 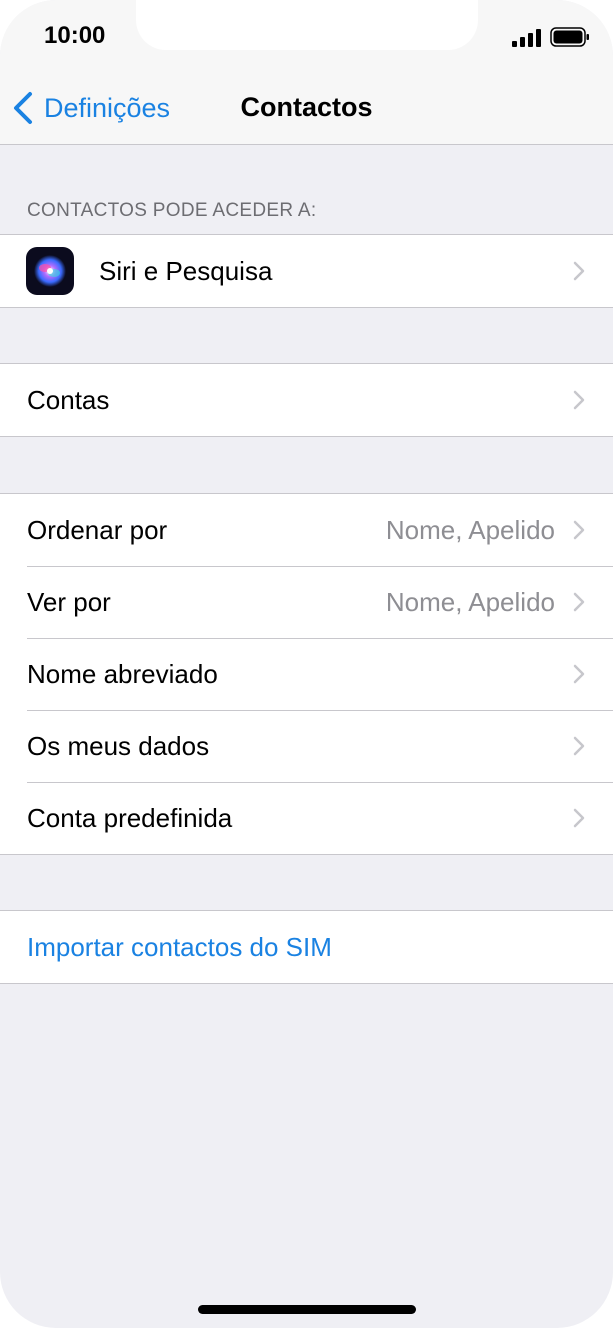 I want to click on home-indicator, so click(x=307, y=1309).